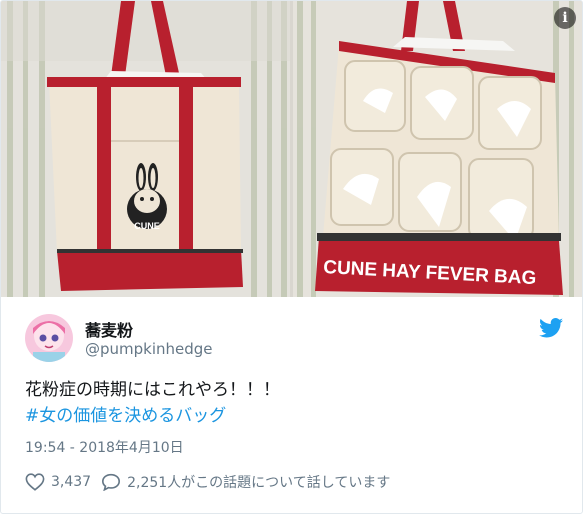 The image size is (583, 514). What do you see at coordinates (152, 390) in the screenshot?
I see `tweet-text-line: 花粉症の時期にはこれやろ！！！` at bounding box center [152, 390].